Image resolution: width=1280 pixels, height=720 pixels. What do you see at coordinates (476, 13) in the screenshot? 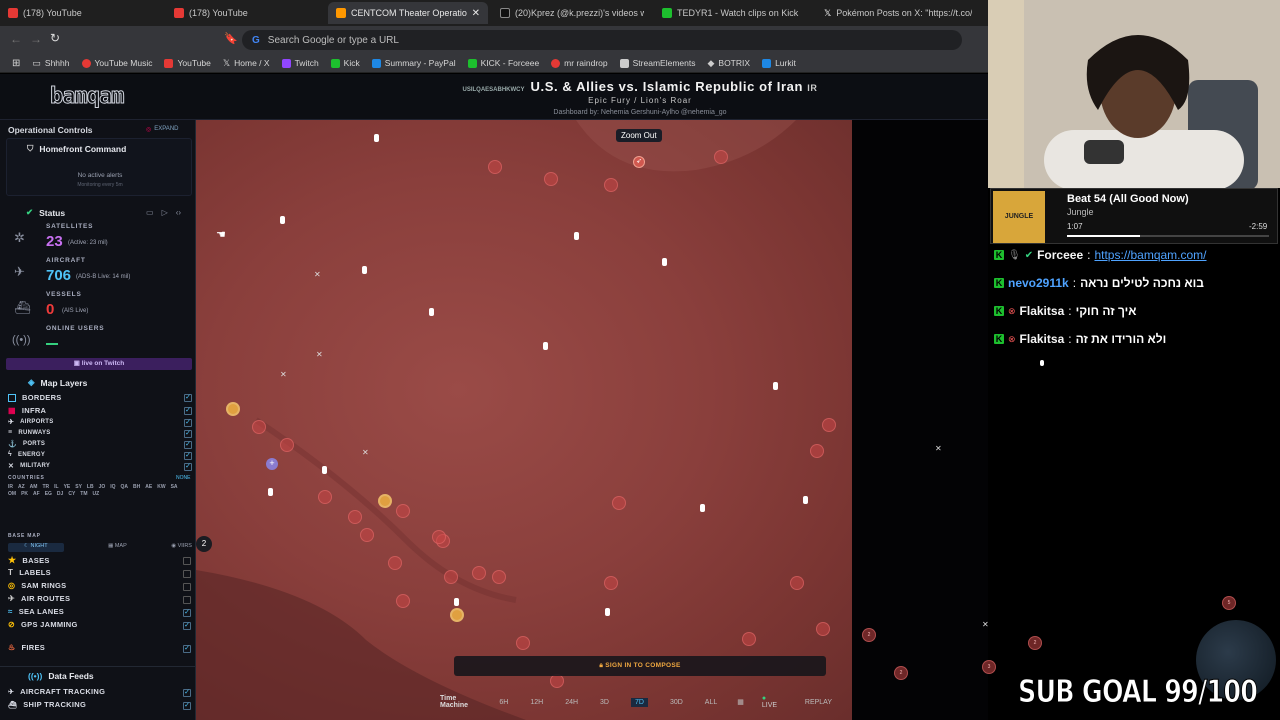
I see `close-icon: ✕` at bounding box center [476, 13].